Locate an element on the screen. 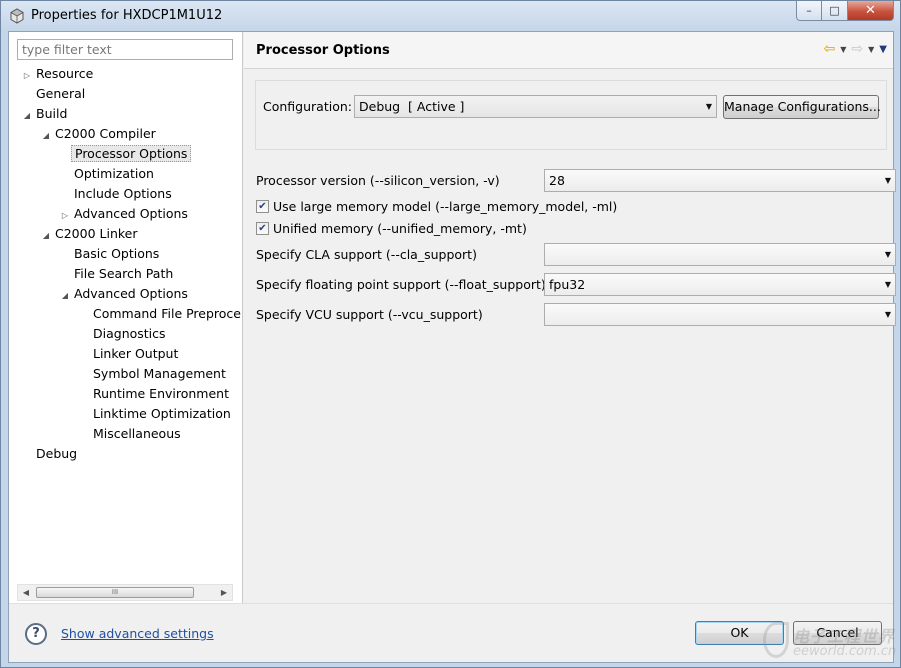 The image size is (901, 668). back-arrow-icon: ⇦ is located at coordinates (830, 49).